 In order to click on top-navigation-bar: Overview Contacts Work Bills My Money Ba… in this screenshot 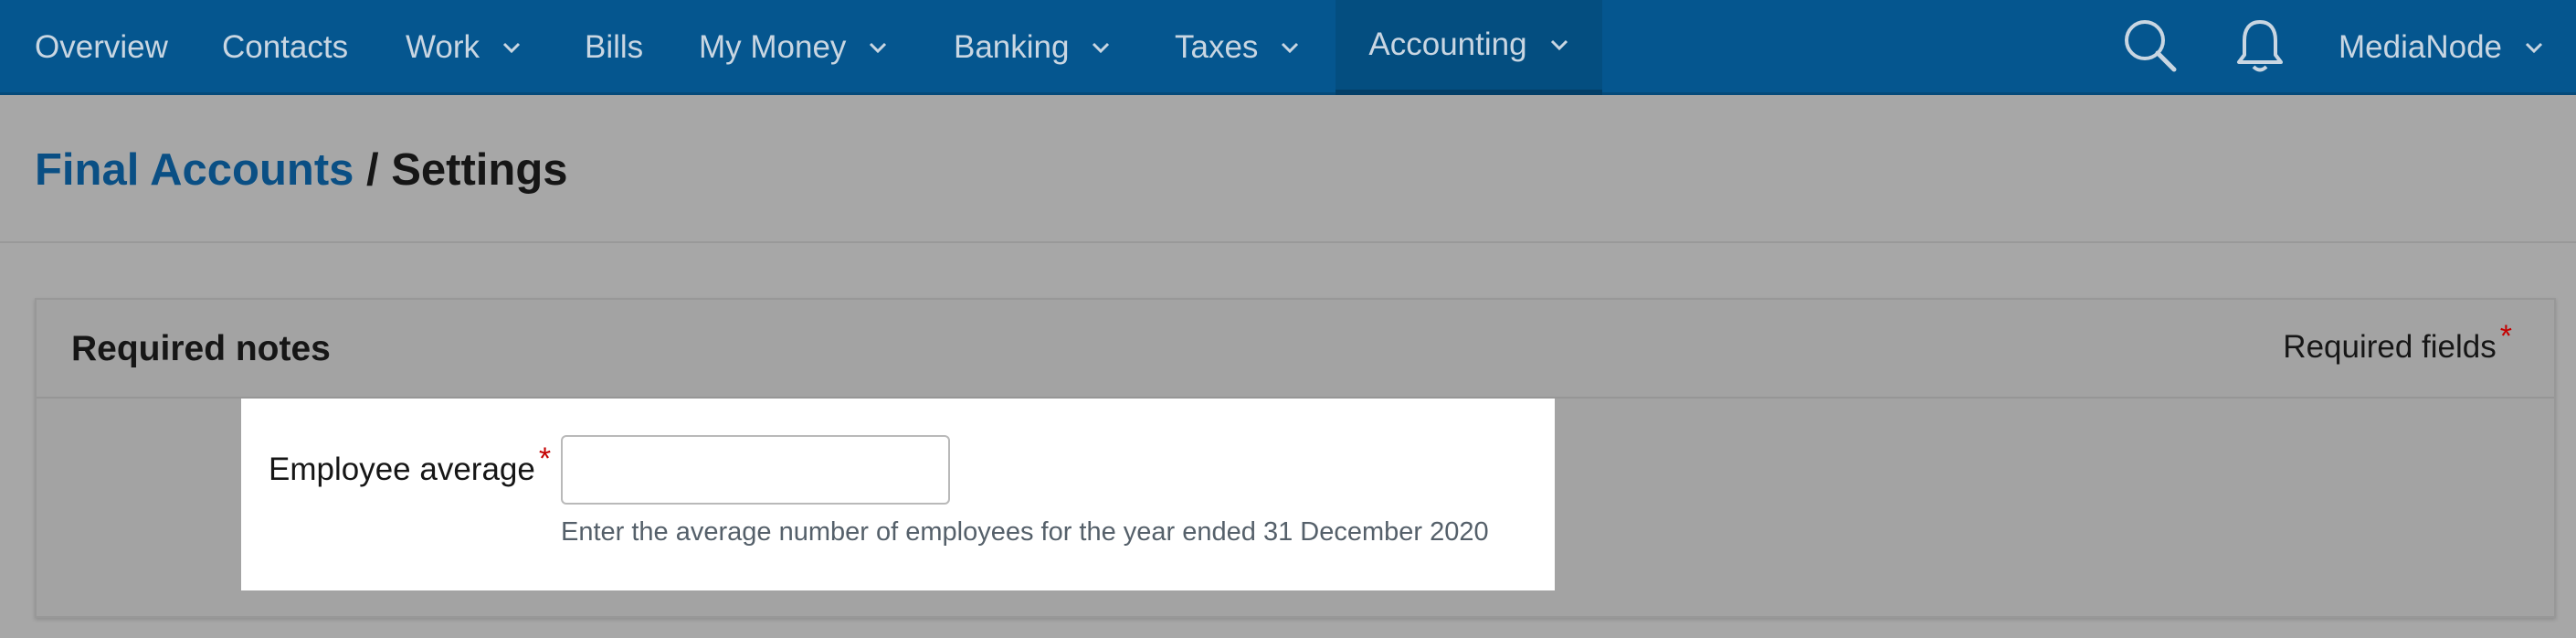, I will do `click(1288, 47)`.